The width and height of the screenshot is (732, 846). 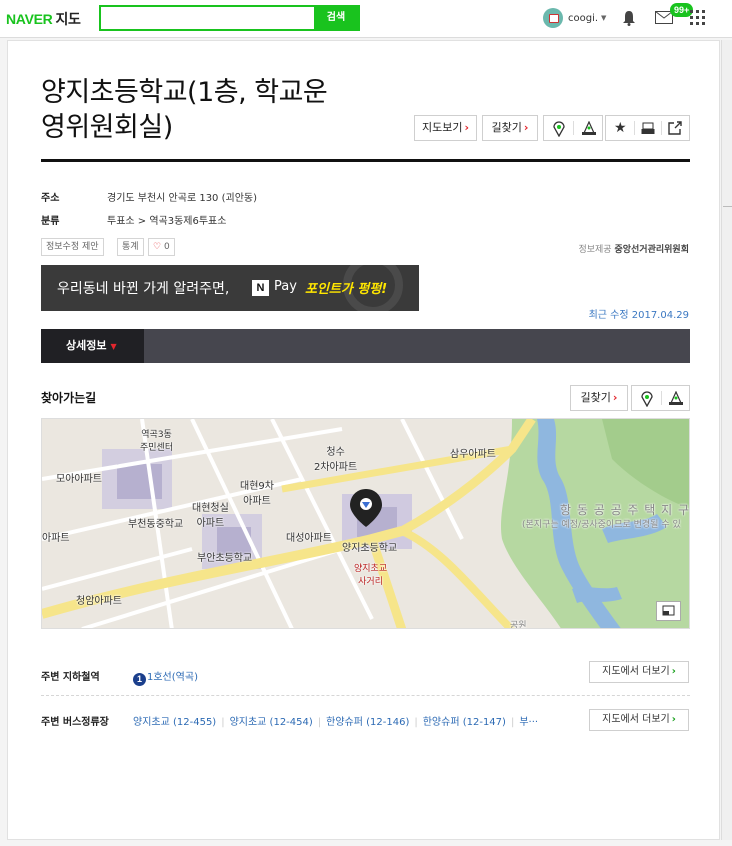 I want to click on expand-map-icon, so click(x=668, y=610).